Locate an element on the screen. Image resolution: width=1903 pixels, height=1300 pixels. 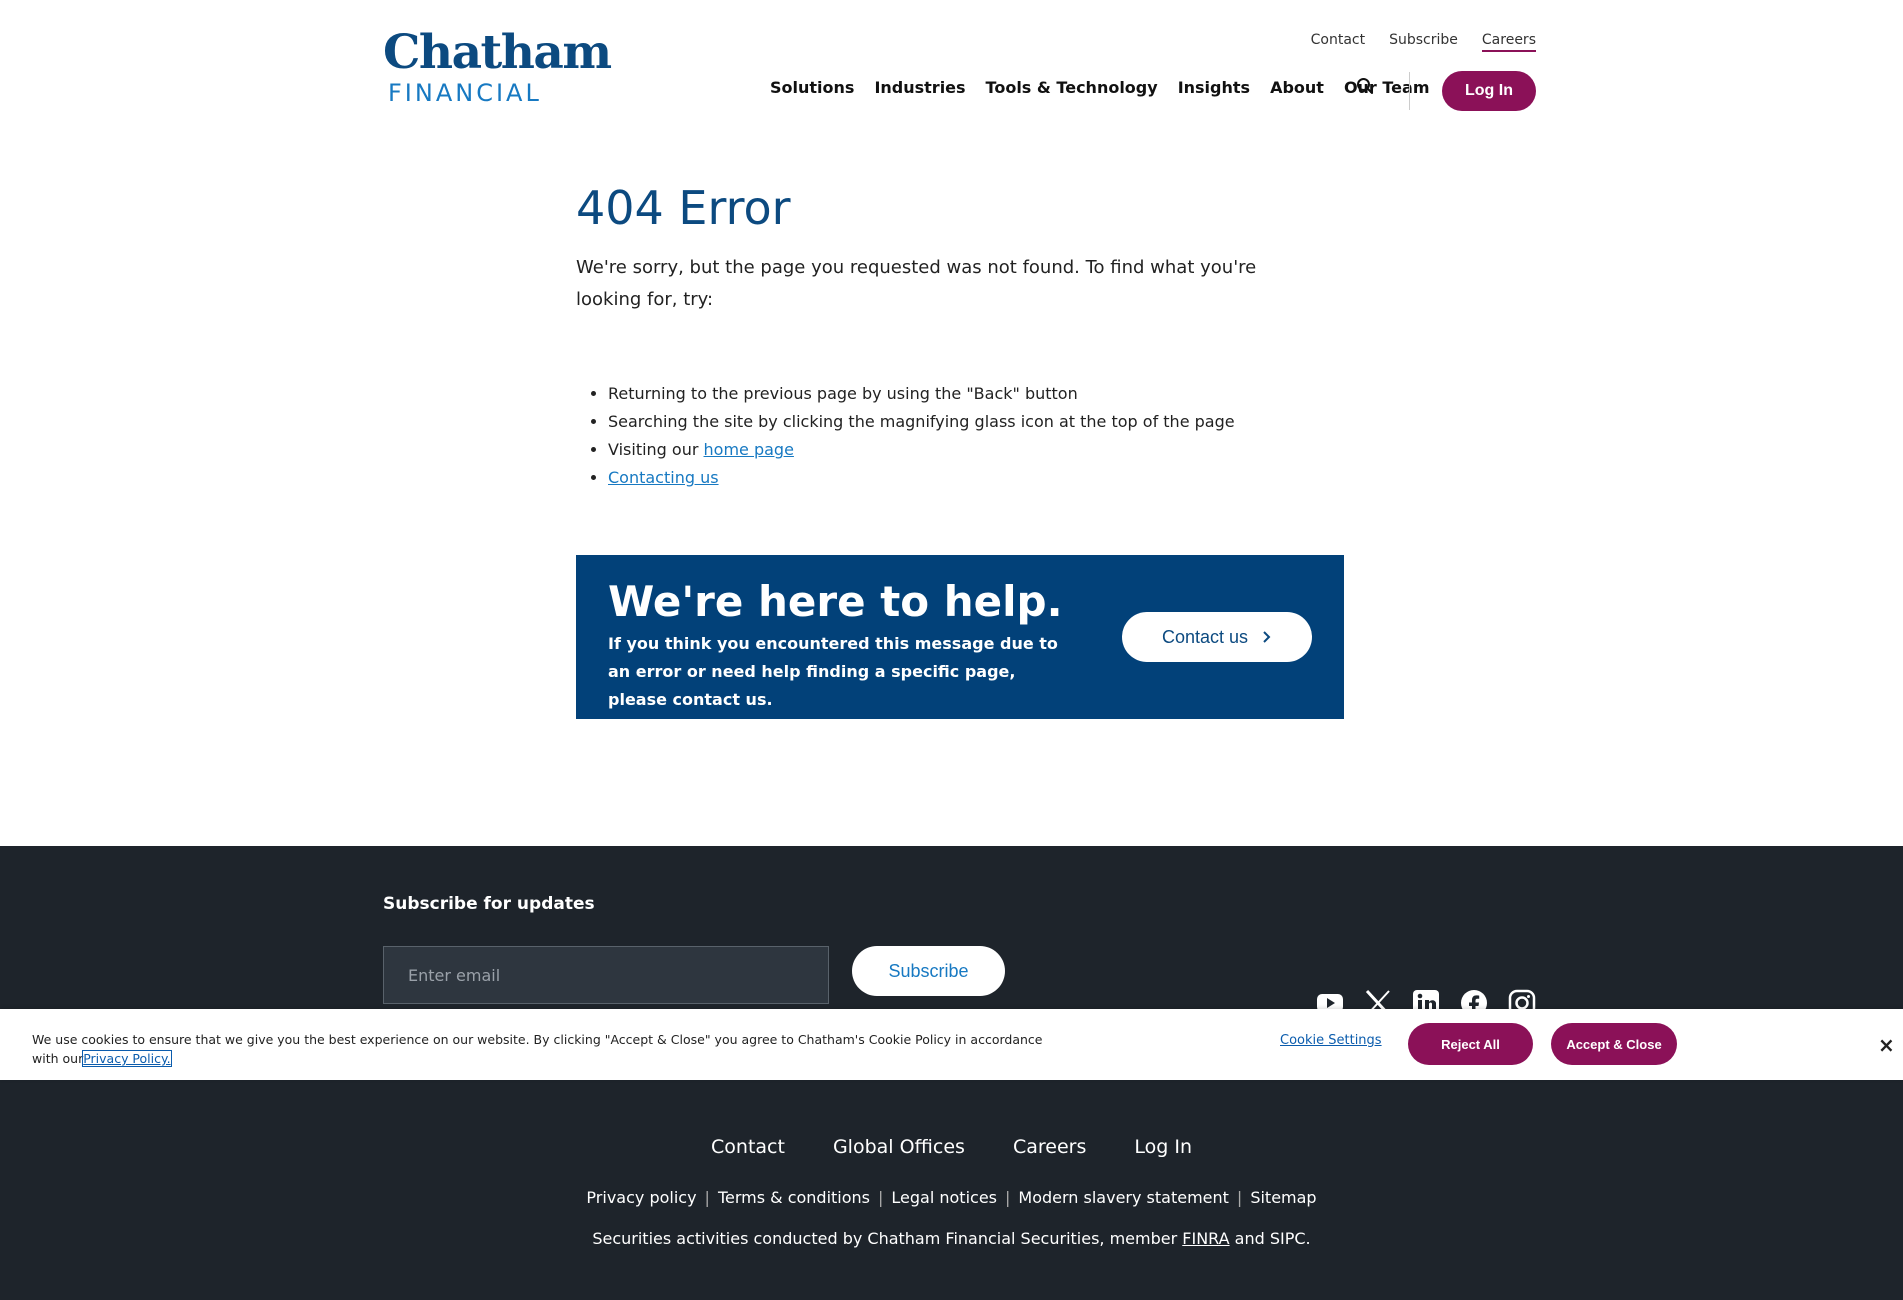
chatham-logo: Chatham FINANCIAL is located at coordinates (497, 66).